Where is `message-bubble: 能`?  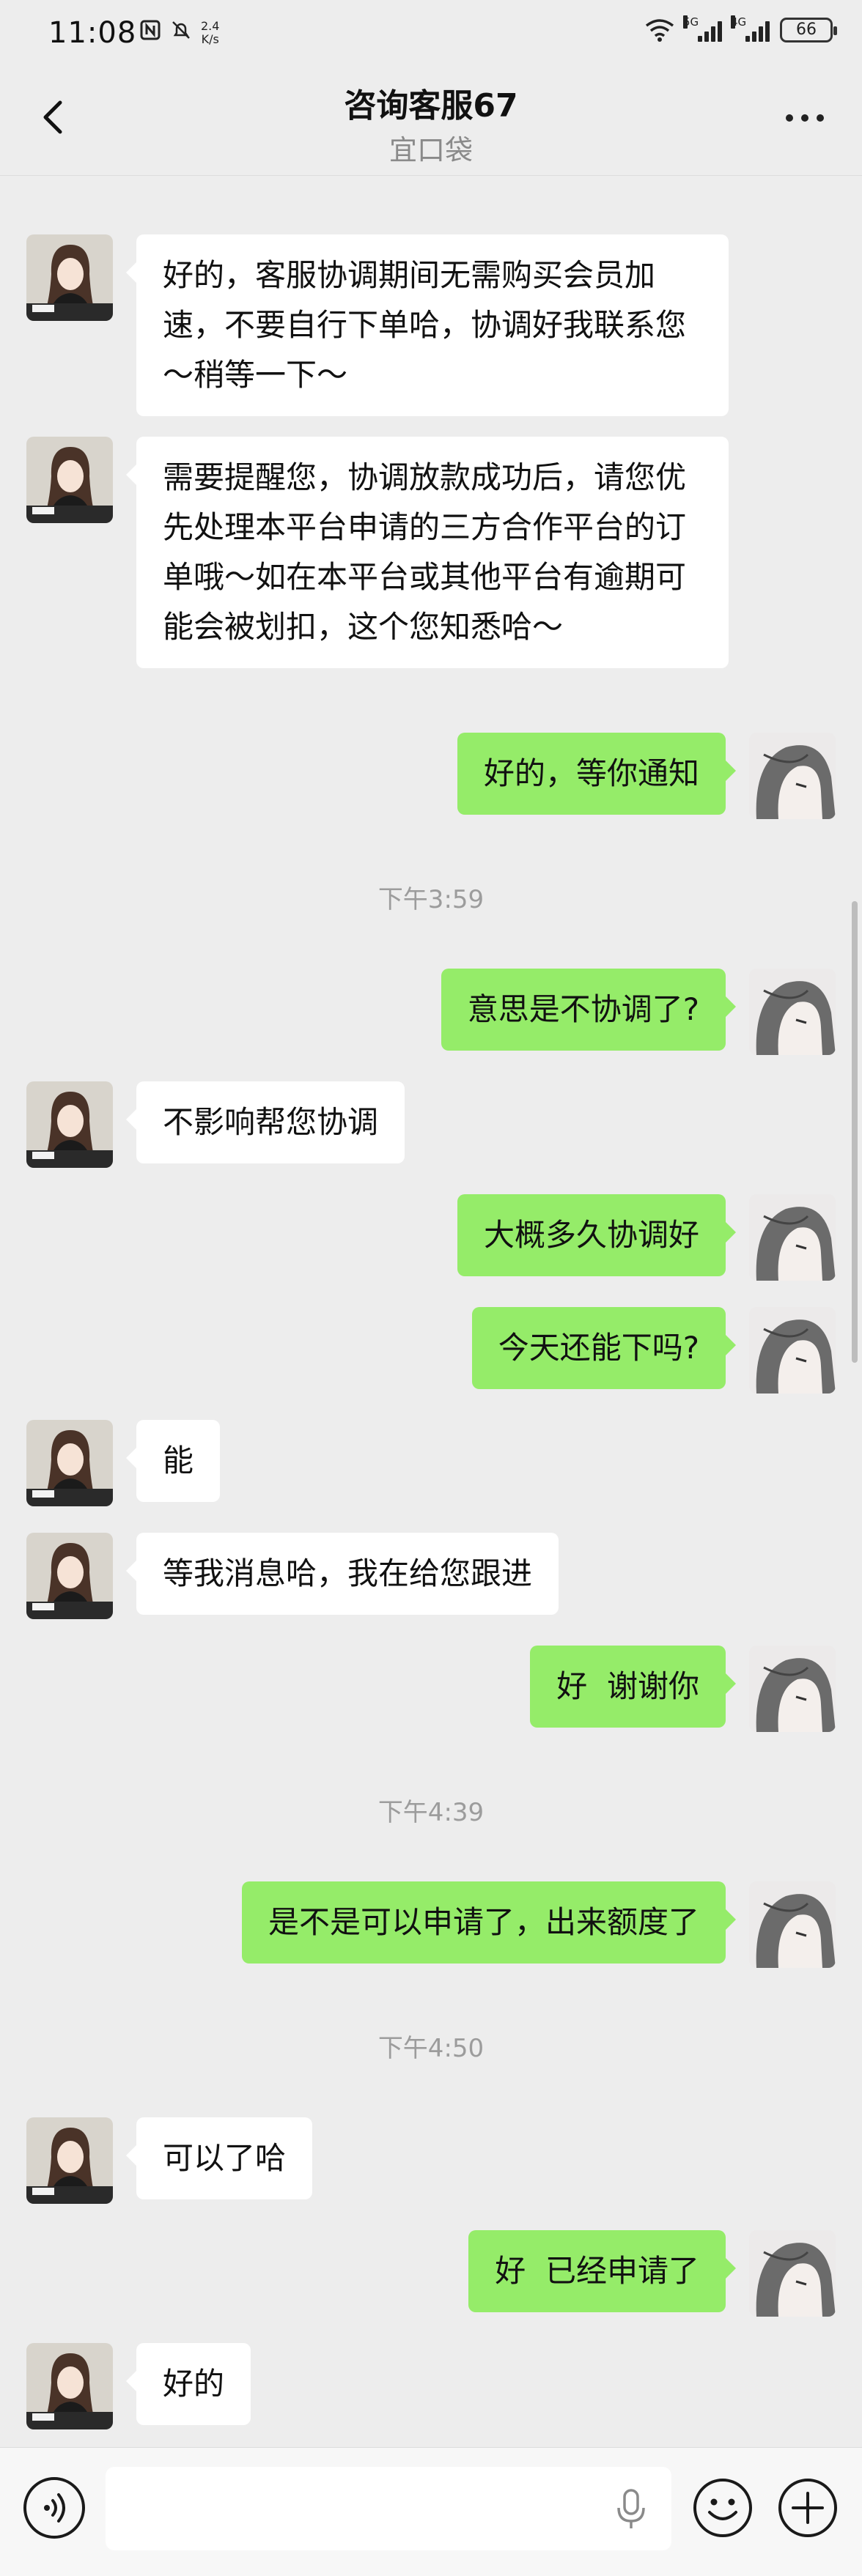
message-bubble: 能 is located at coordinates (173, 1461).